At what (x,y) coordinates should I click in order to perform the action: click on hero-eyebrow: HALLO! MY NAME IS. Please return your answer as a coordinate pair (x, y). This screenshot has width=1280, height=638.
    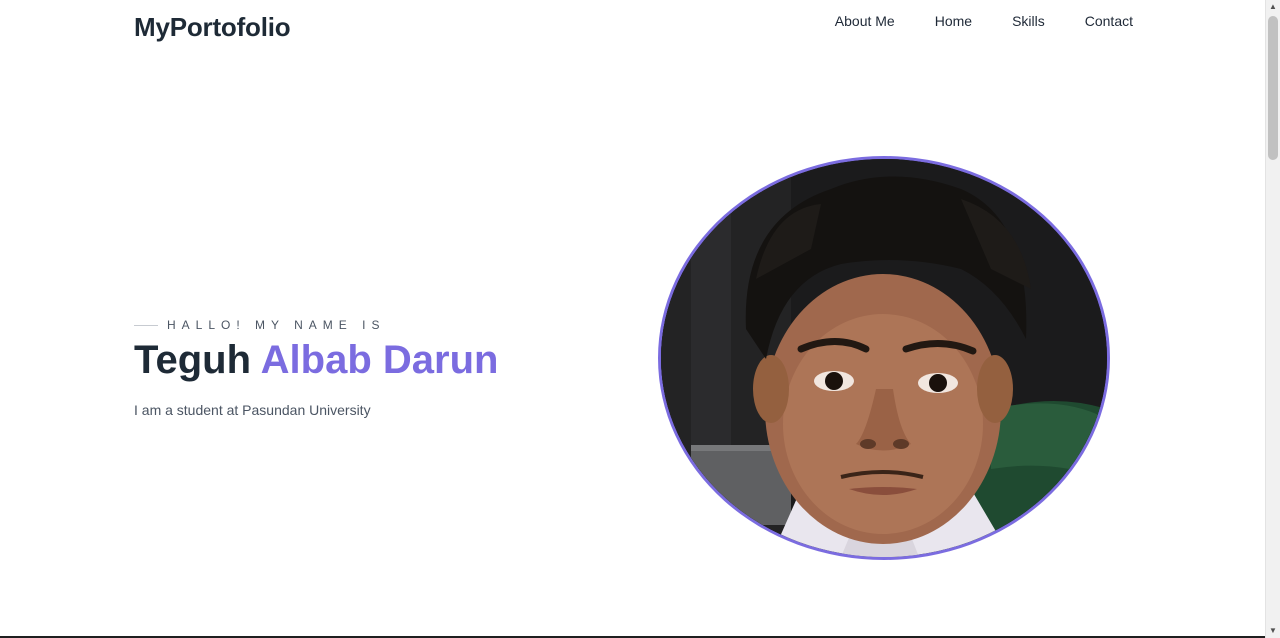
    Looking at the image, I should click on (259, 325).